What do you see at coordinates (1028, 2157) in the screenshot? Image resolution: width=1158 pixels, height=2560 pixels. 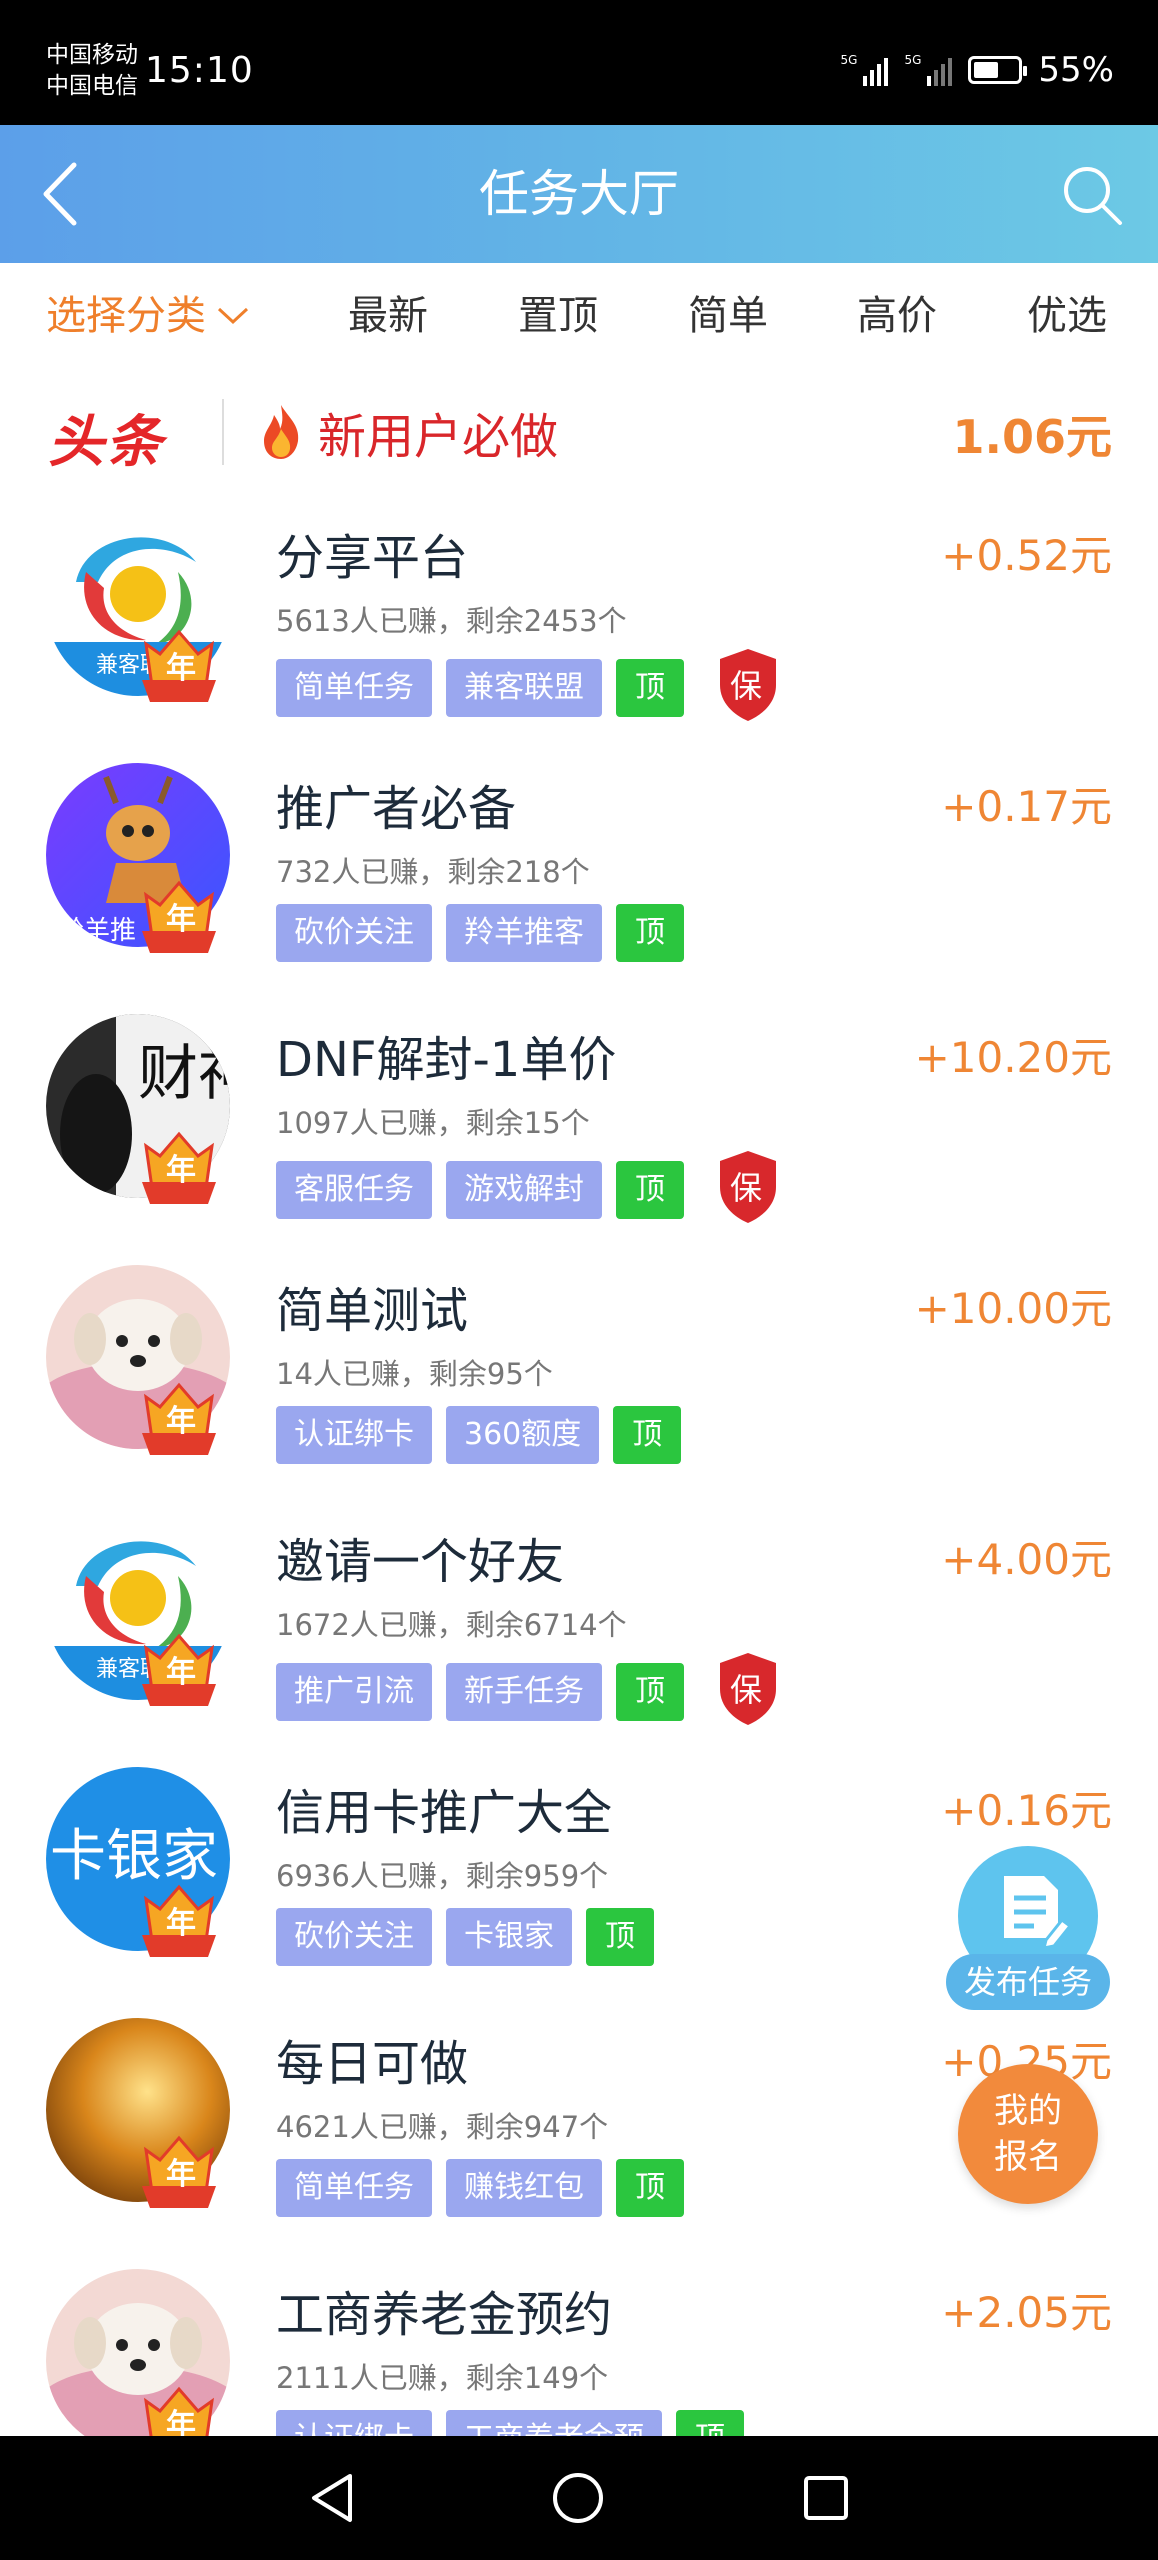 I see `signup-line-2: 报名` at bounding box center [1028, 2157].